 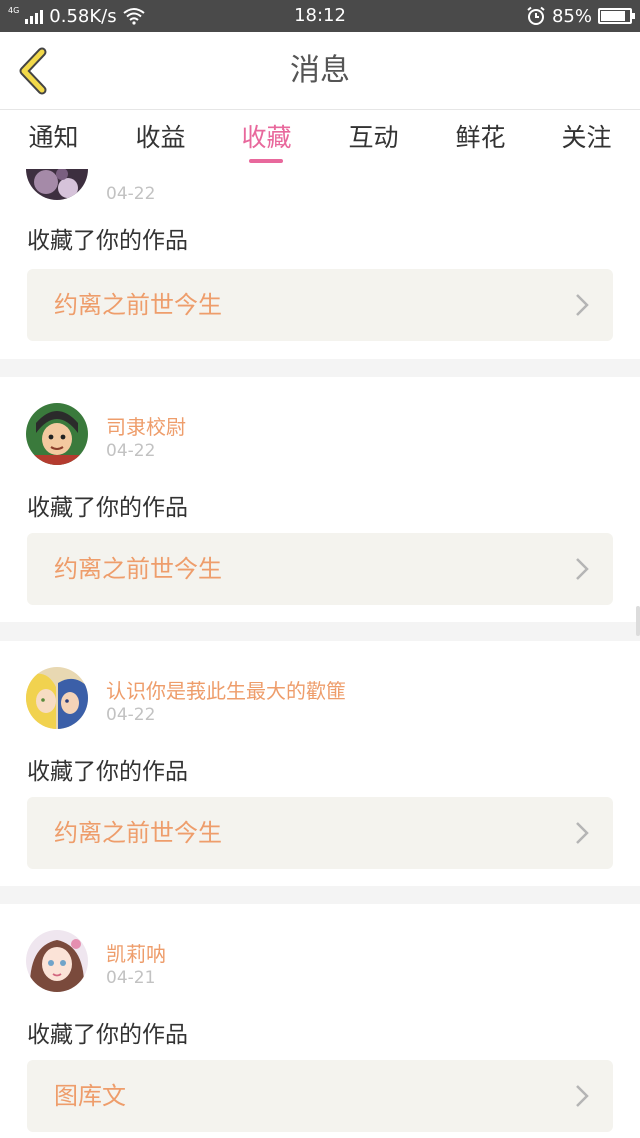 I want to click on header: 消息, so click(x=320, y=71).